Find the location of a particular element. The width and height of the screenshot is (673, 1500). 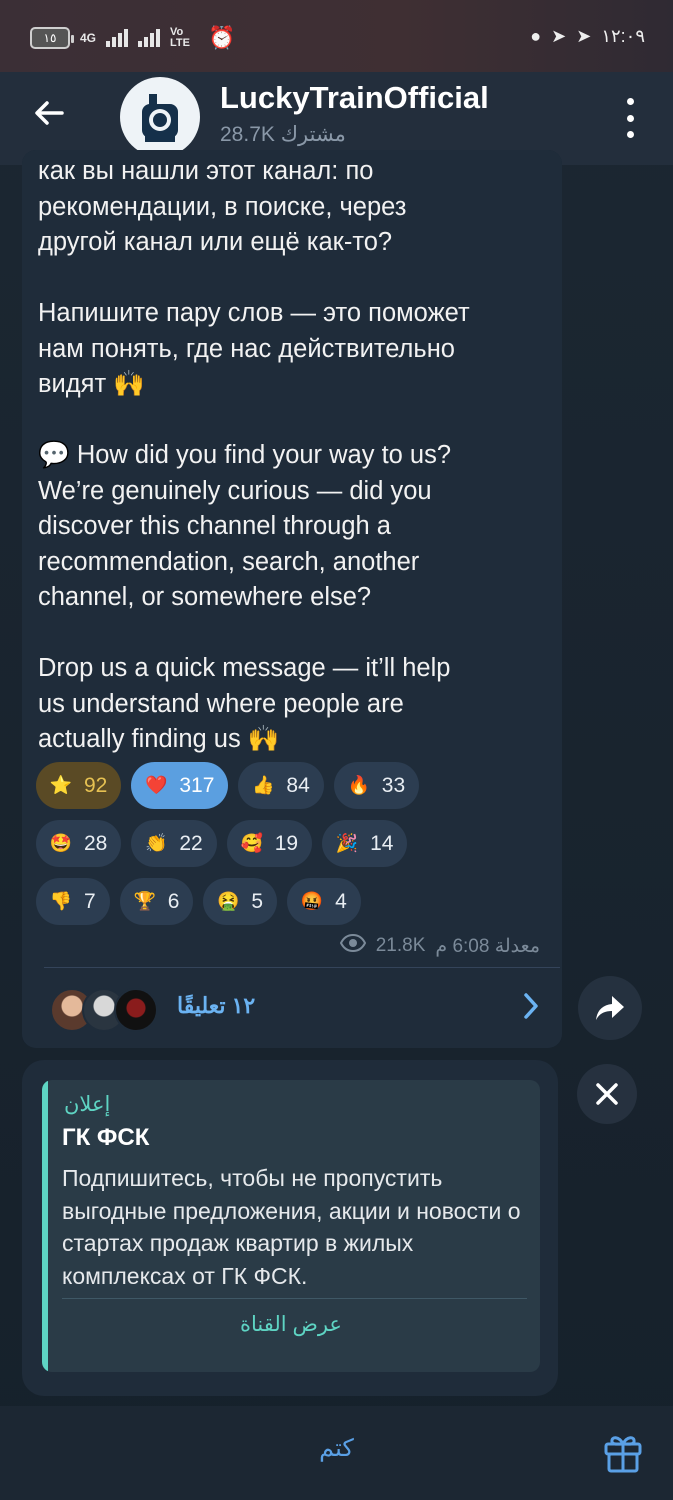

app-icon: ● is located at coordinates (536, 36).